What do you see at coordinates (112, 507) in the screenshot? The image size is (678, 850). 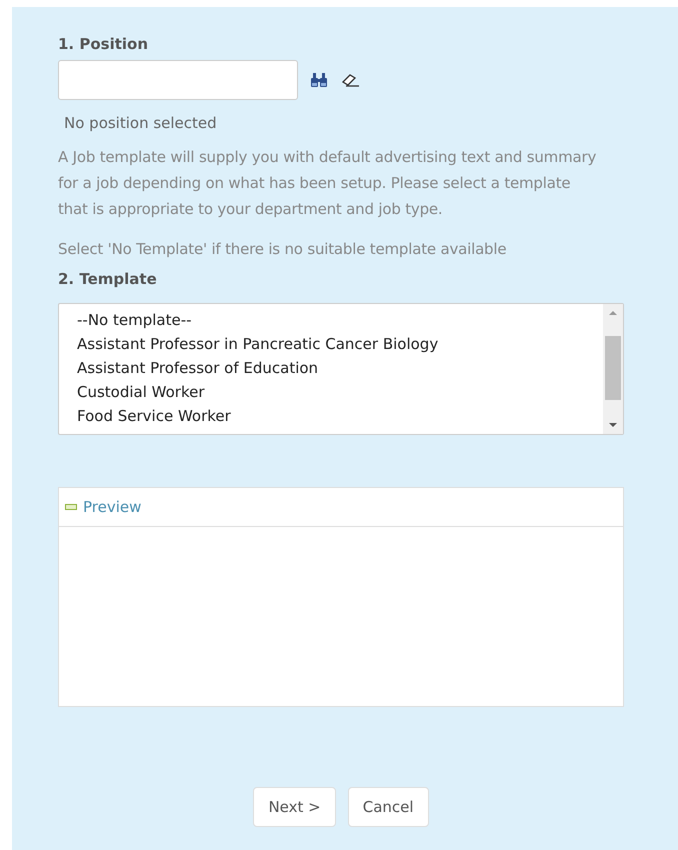 I see `preview-title: Preview` at bounding box center [112, 507].